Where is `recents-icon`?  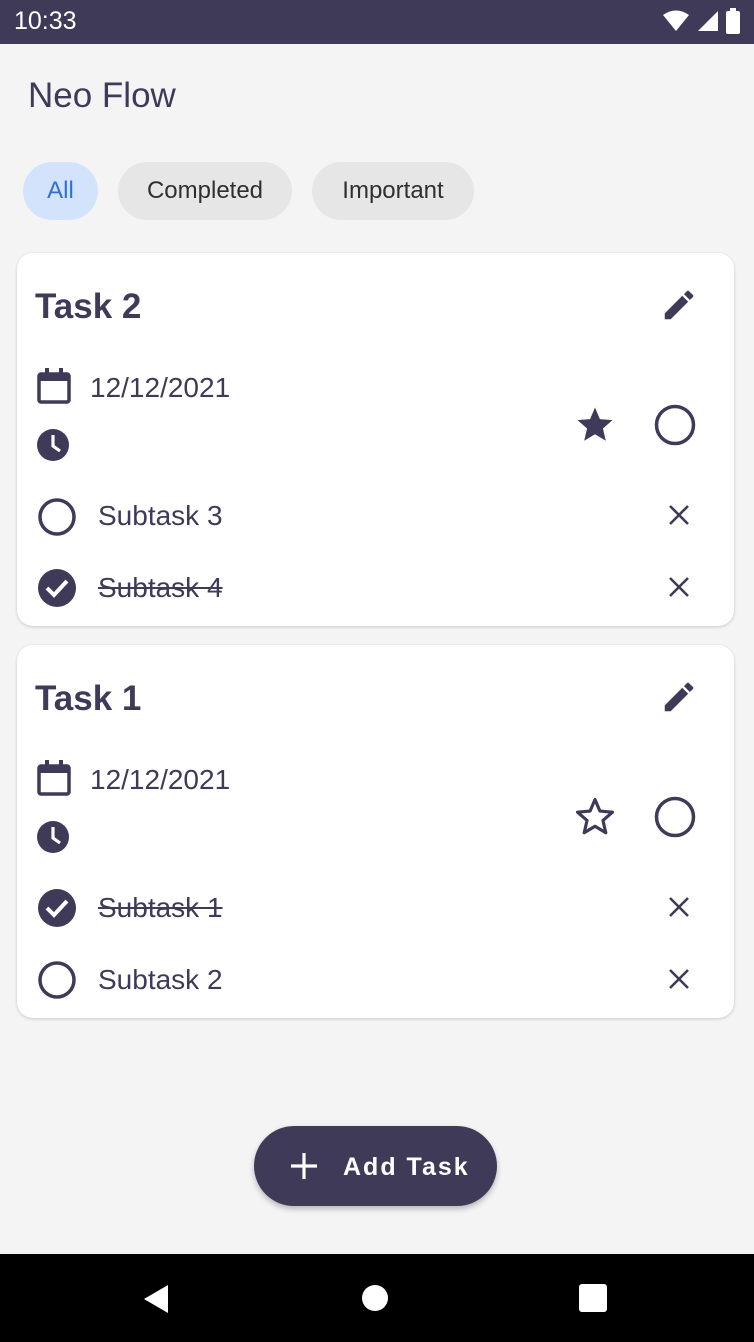
recents-icon is located at coordinates (593, 1298).